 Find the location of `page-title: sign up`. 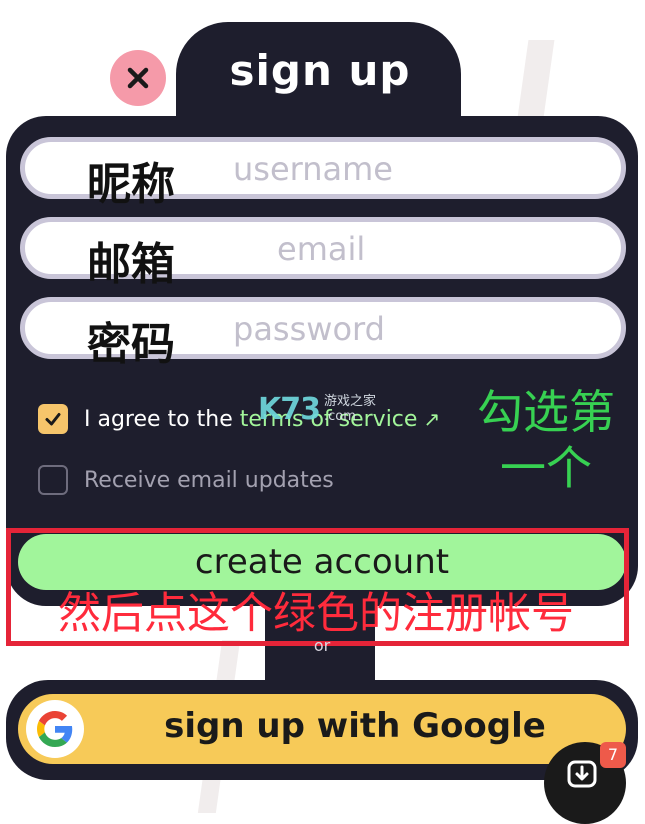

page-title: sign up is located at coordinates (320, 70).